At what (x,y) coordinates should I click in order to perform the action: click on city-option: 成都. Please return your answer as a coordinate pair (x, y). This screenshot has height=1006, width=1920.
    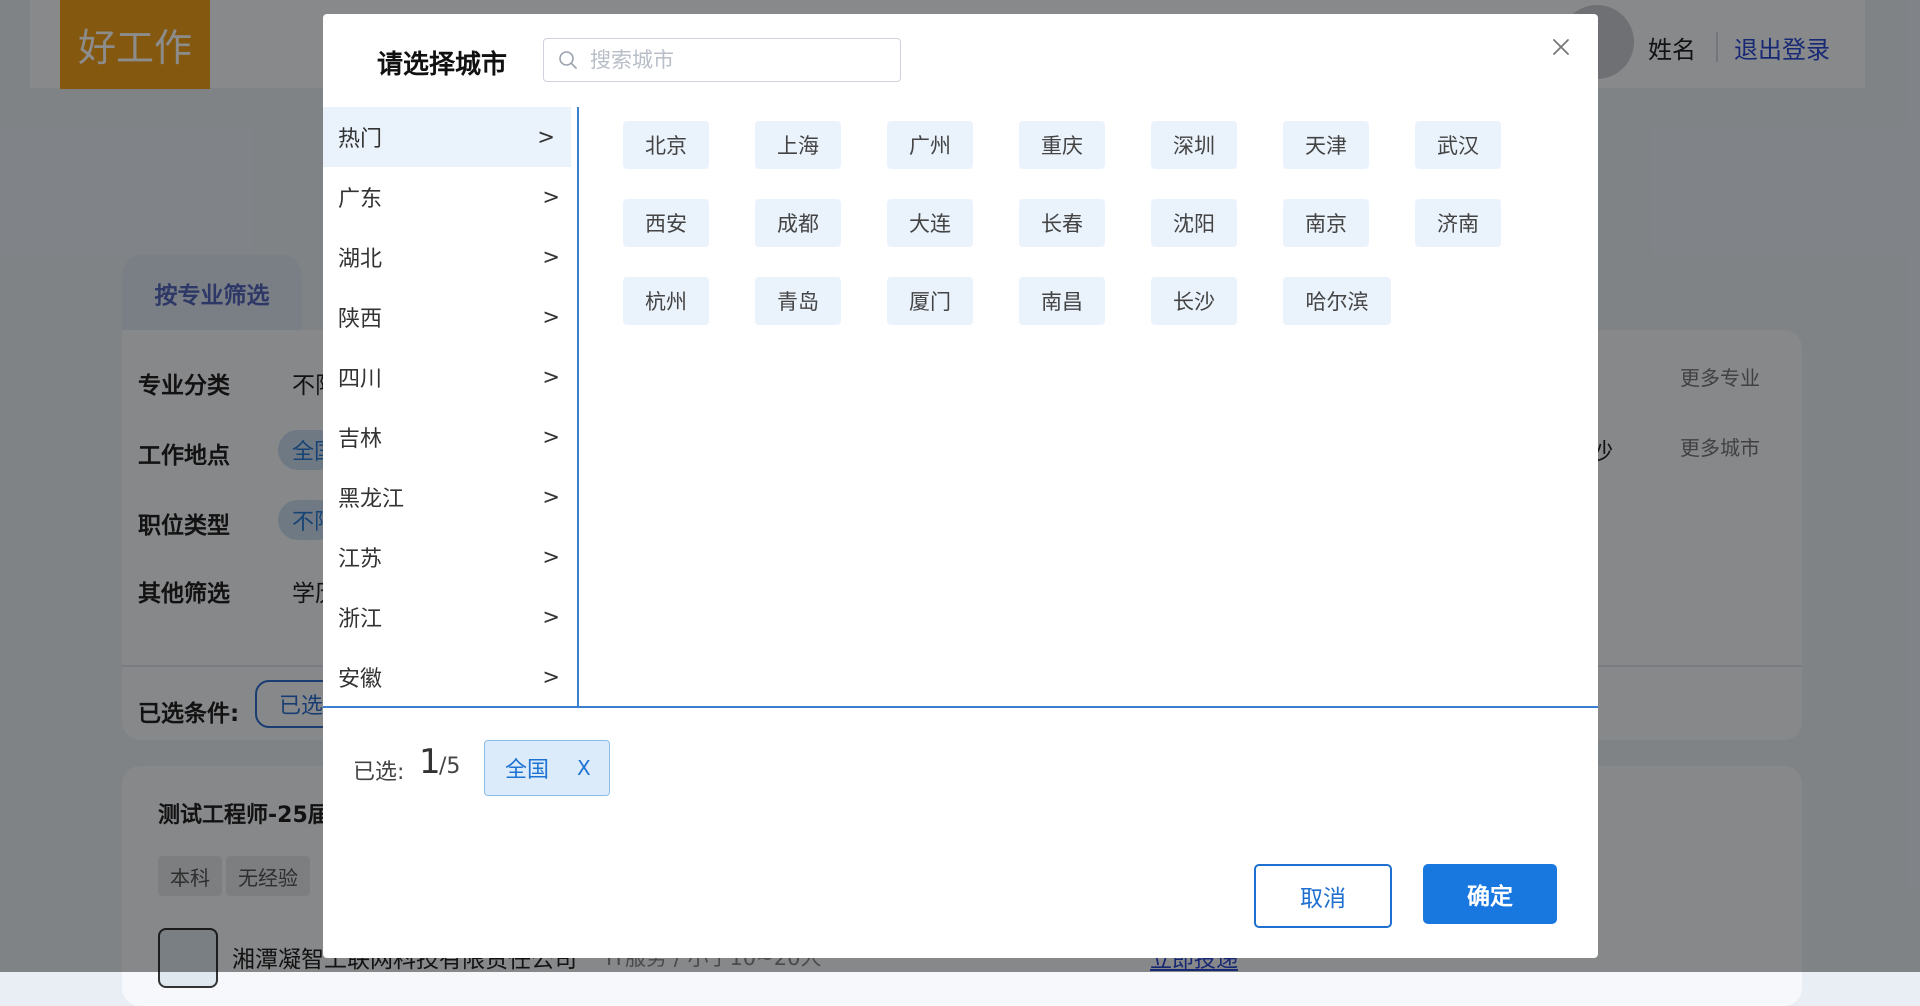
    Looking at the image, I should click on (798, 223).